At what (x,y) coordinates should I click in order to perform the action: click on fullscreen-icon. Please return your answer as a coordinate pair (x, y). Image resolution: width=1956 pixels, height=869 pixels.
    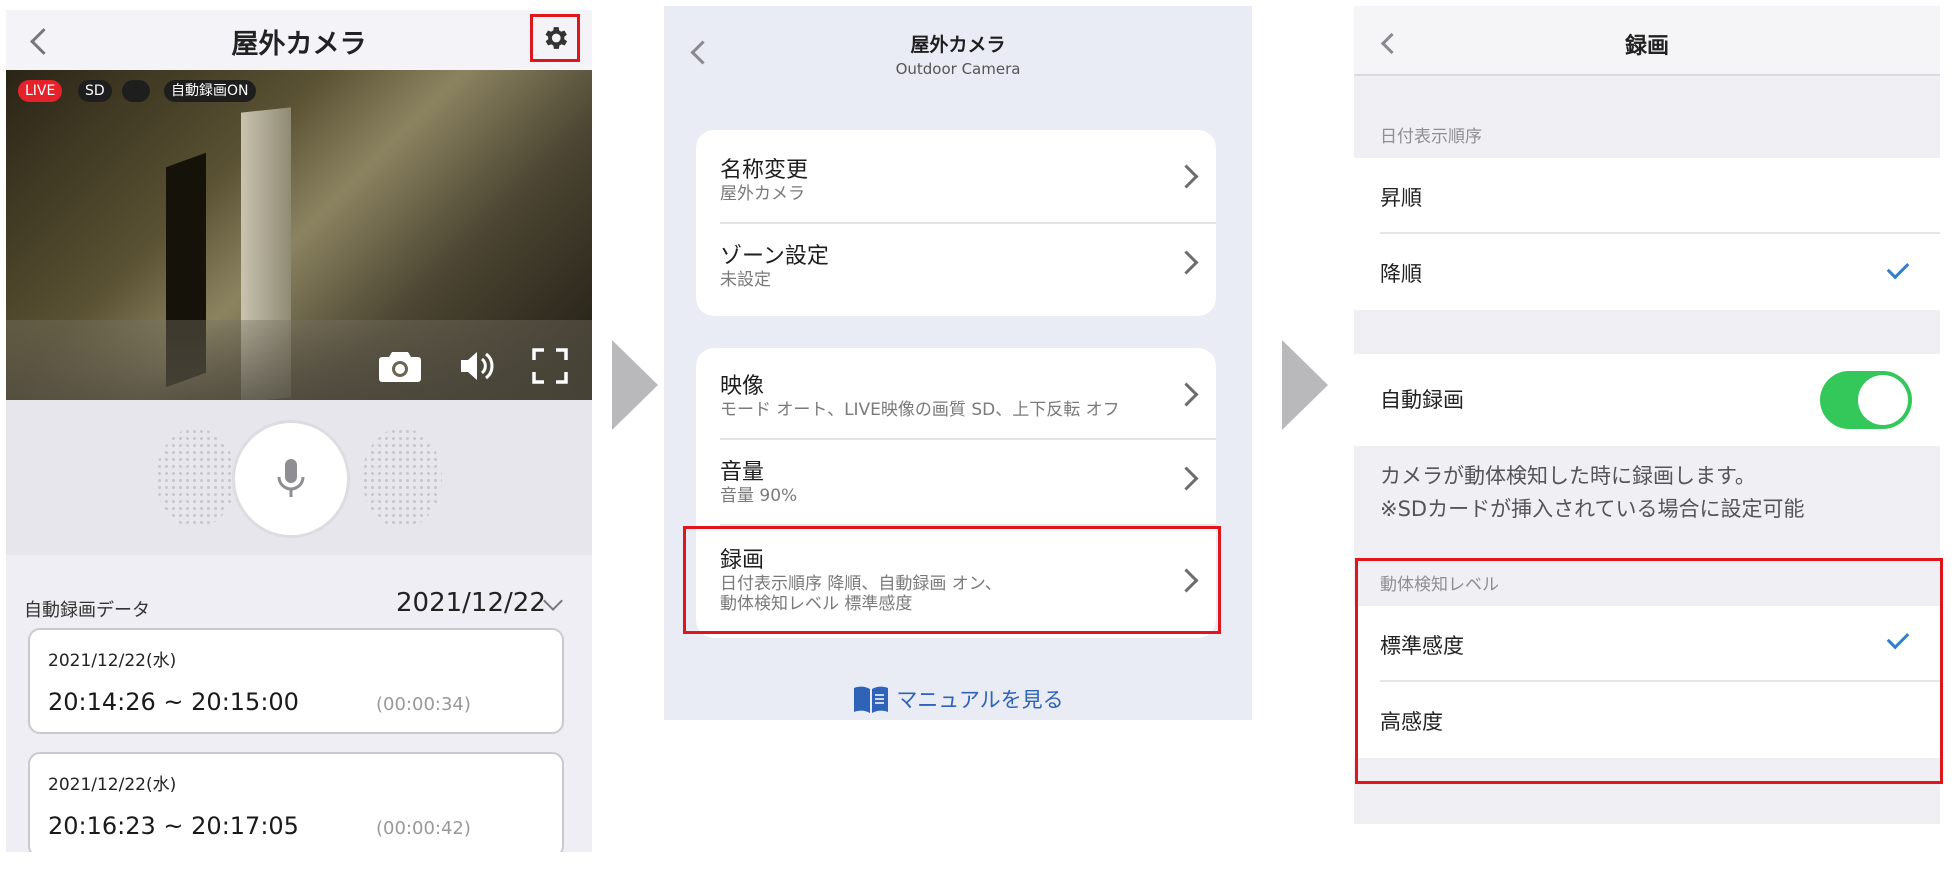
    Looking at the image, I should click on (550, 366).